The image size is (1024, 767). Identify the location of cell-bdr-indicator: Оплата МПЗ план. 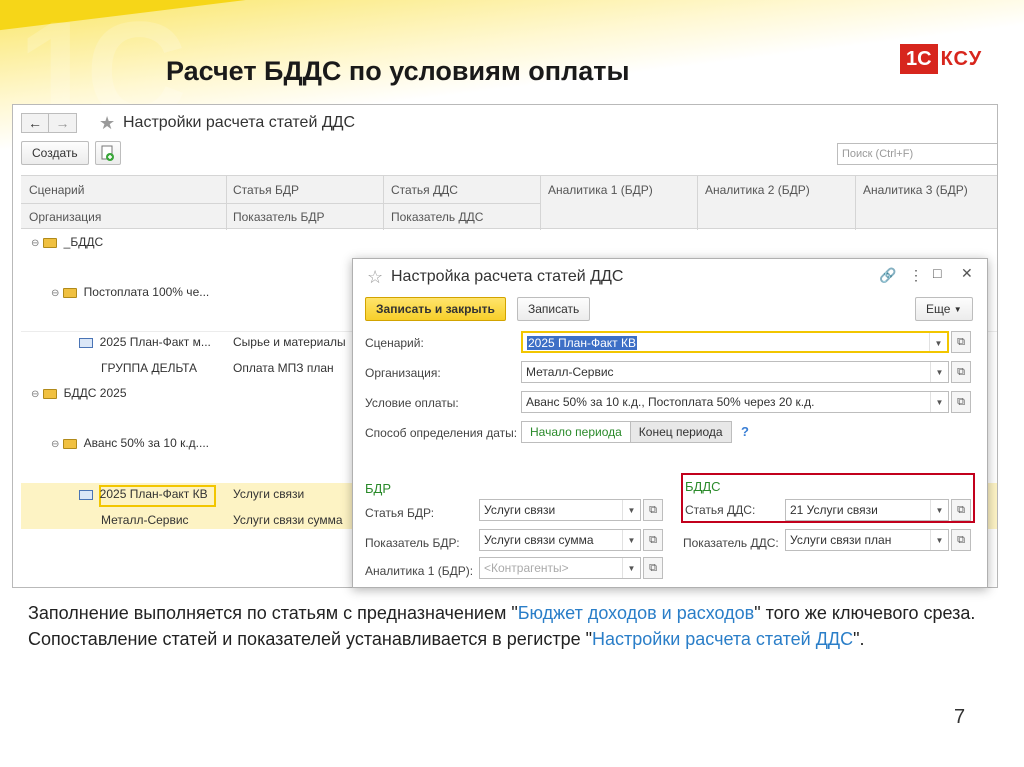
(283, 368).